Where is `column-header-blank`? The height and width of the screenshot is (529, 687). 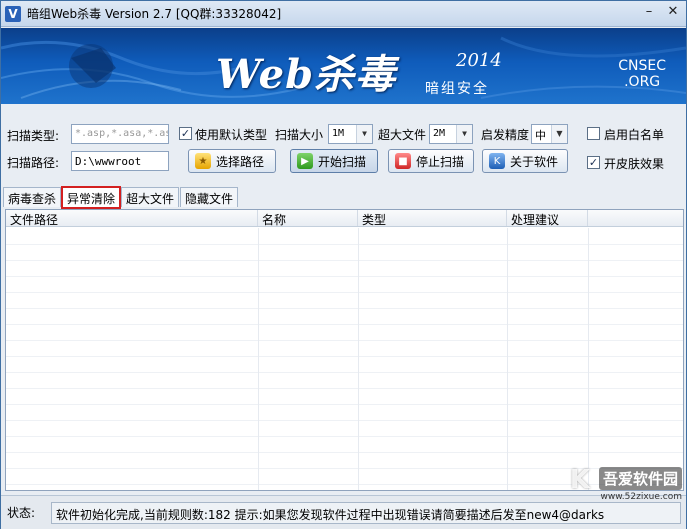 column-header-blank is located at coordinates (635, 218).